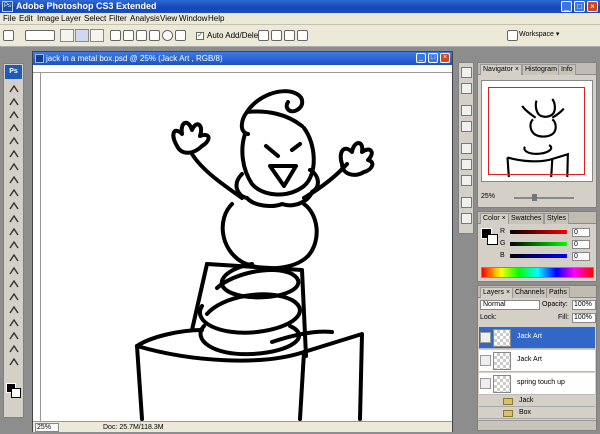 The height and width of the screenshot is (434, 600). I want to click on crop-tool-icon, so click(14, 141).